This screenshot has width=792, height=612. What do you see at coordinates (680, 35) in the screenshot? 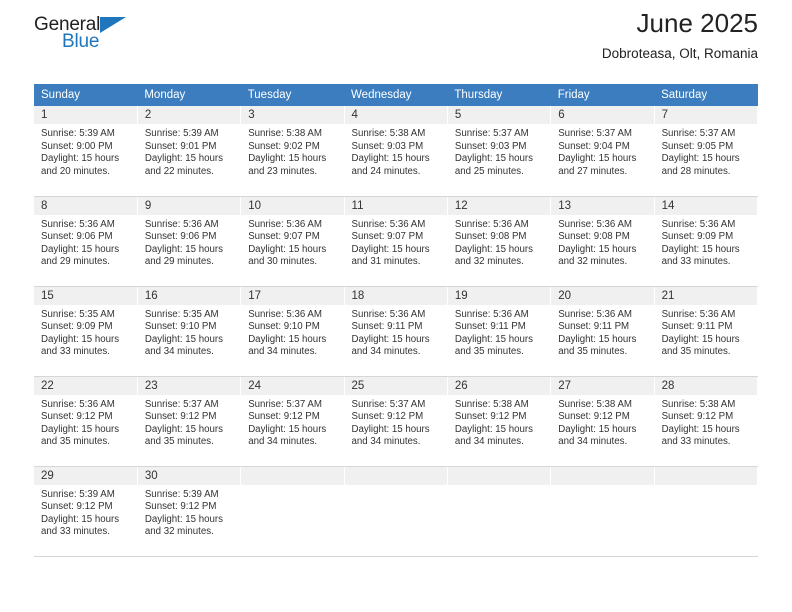
I see `header-titles: June 2025 Dobroteasa, Olt, Romania` at bounding box center [680, 35].